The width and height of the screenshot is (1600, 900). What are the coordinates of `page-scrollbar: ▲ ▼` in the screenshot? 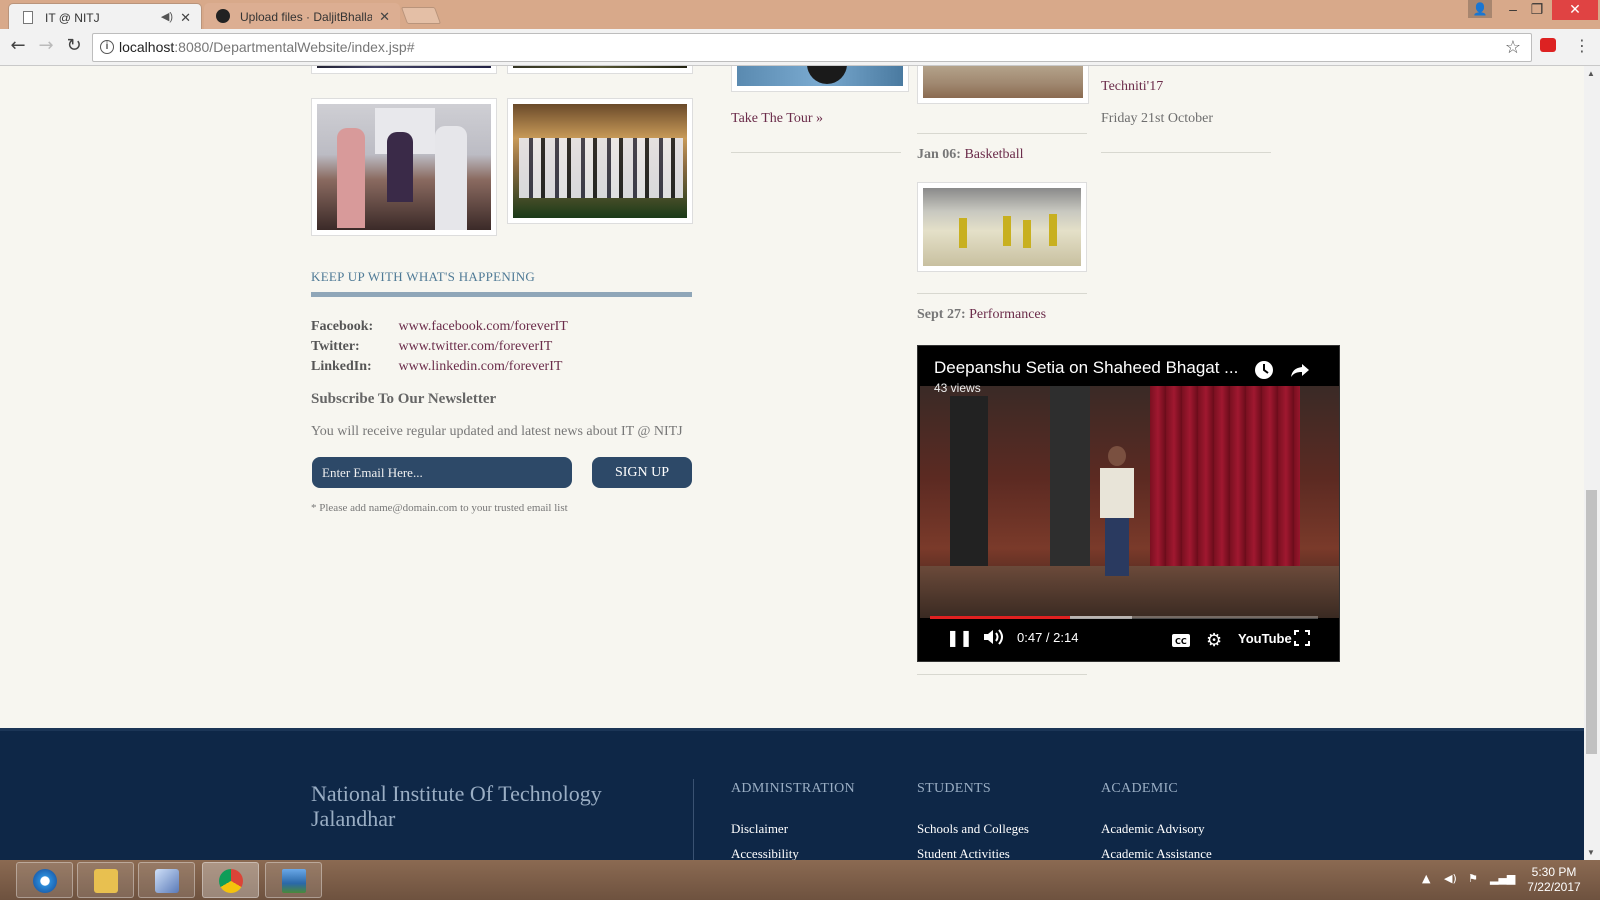 It's located at (1592, 463).